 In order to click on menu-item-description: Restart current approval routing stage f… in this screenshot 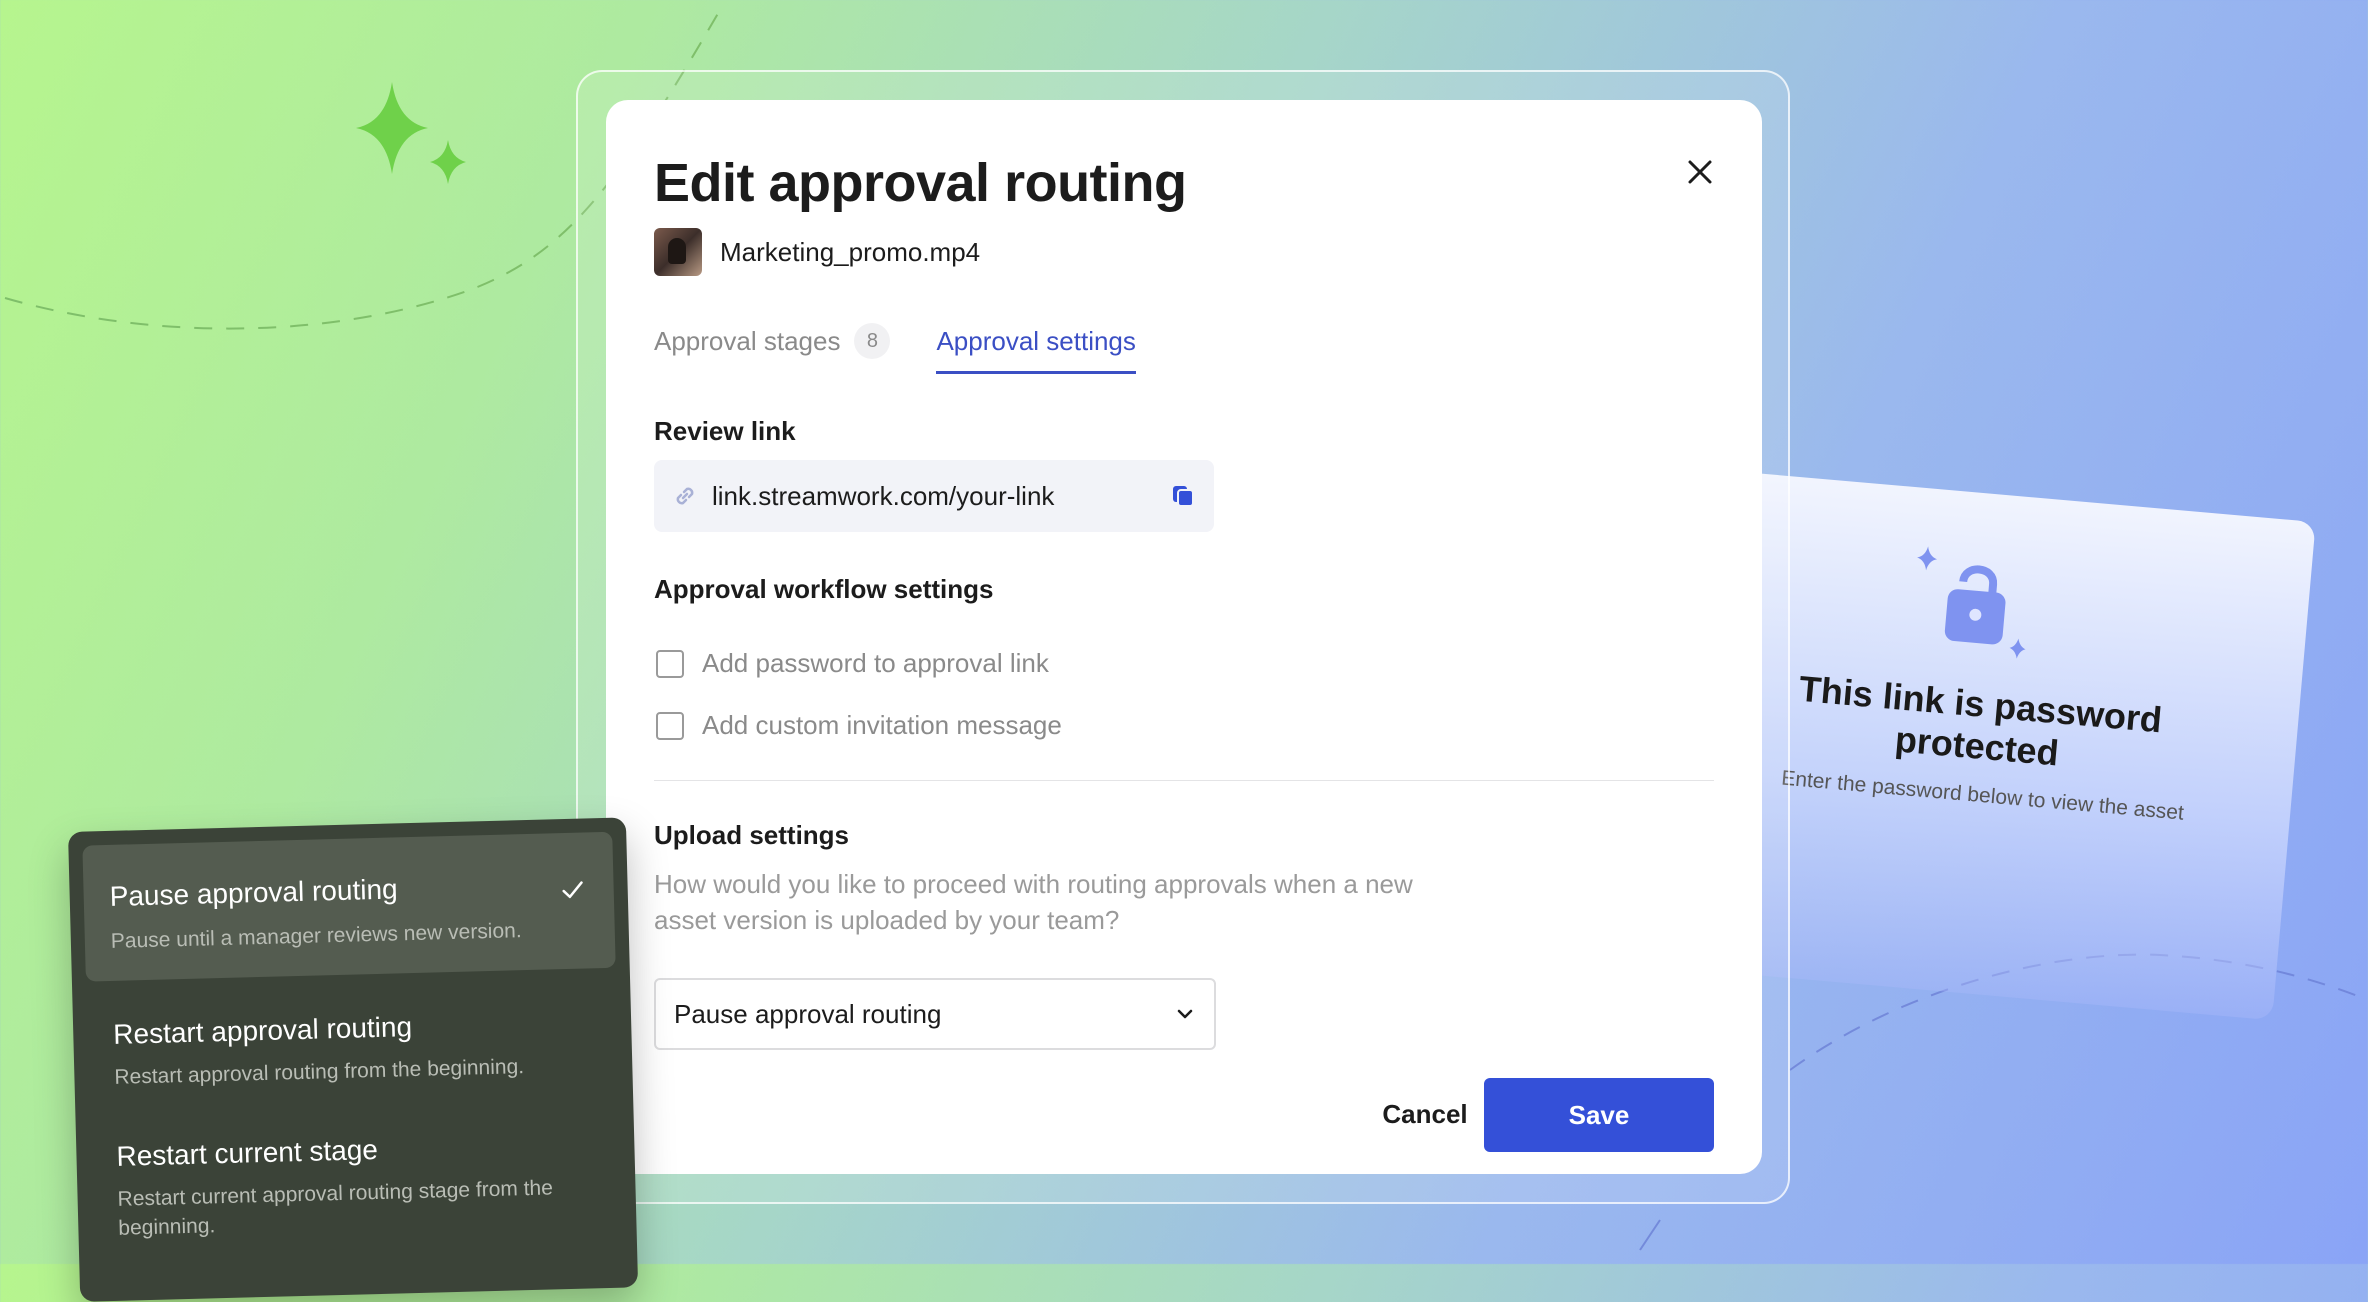, I will do `click(335, 1208)`.